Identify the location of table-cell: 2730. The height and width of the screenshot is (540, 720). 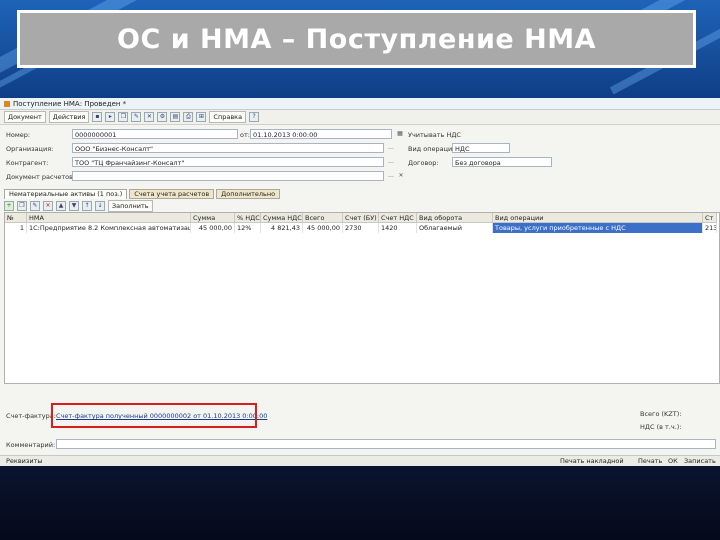
(361, 228).